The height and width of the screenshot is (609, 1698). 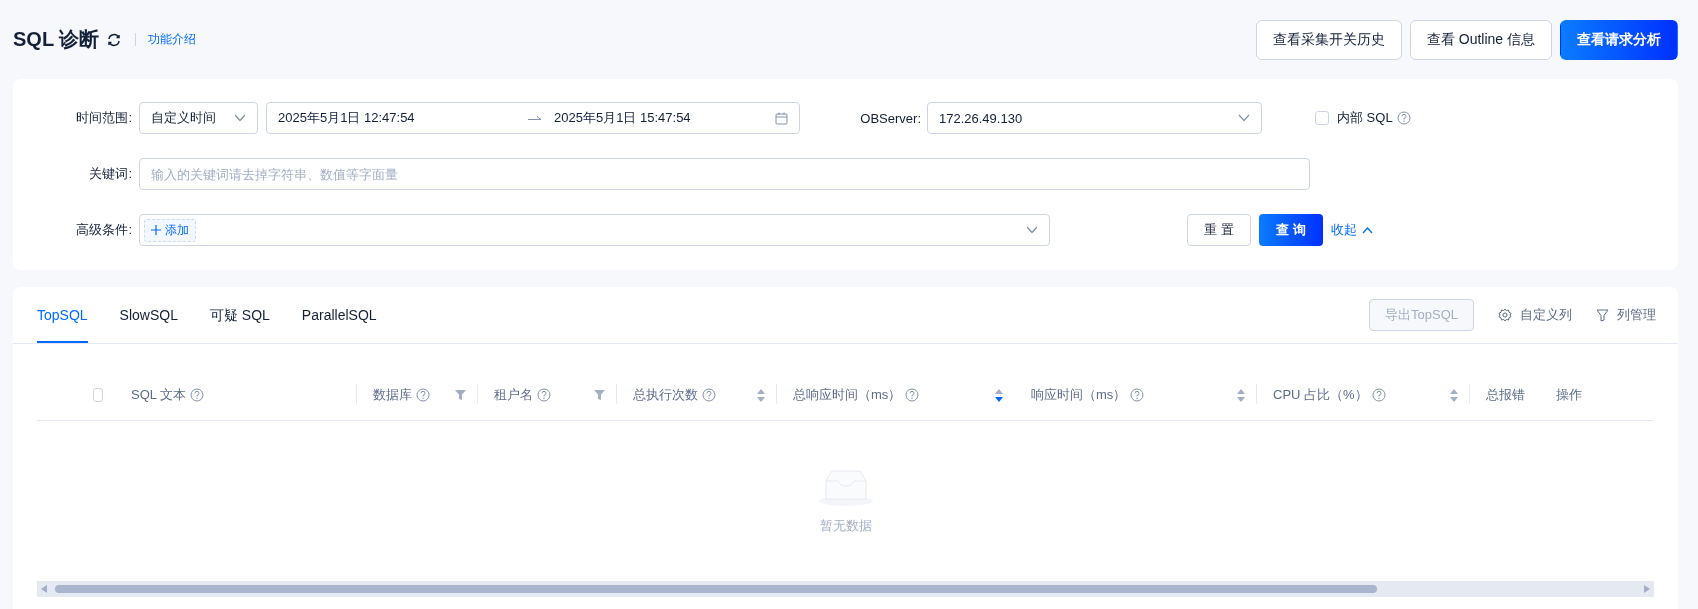 What do you see at coordinates (594, 230) in the screenshot?
I see `advanced-condition-select: 添加` at bounding box center [594, 230].